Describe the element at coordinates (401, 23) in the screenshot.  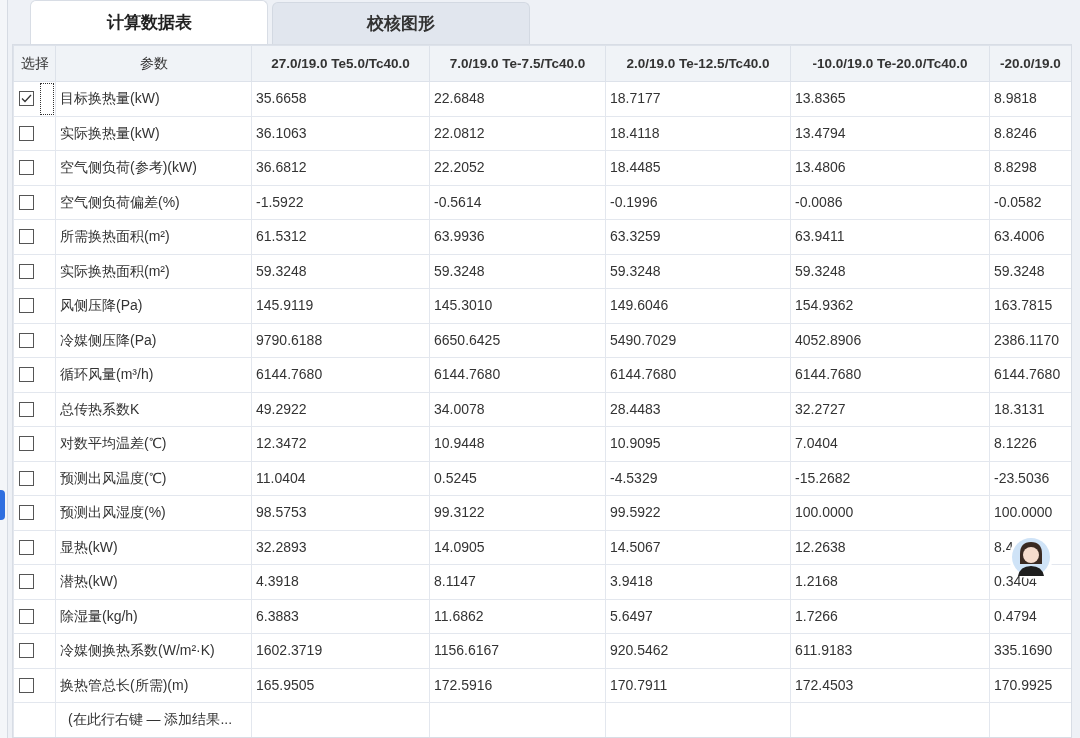
I see `tab: 校核图形` at that location.